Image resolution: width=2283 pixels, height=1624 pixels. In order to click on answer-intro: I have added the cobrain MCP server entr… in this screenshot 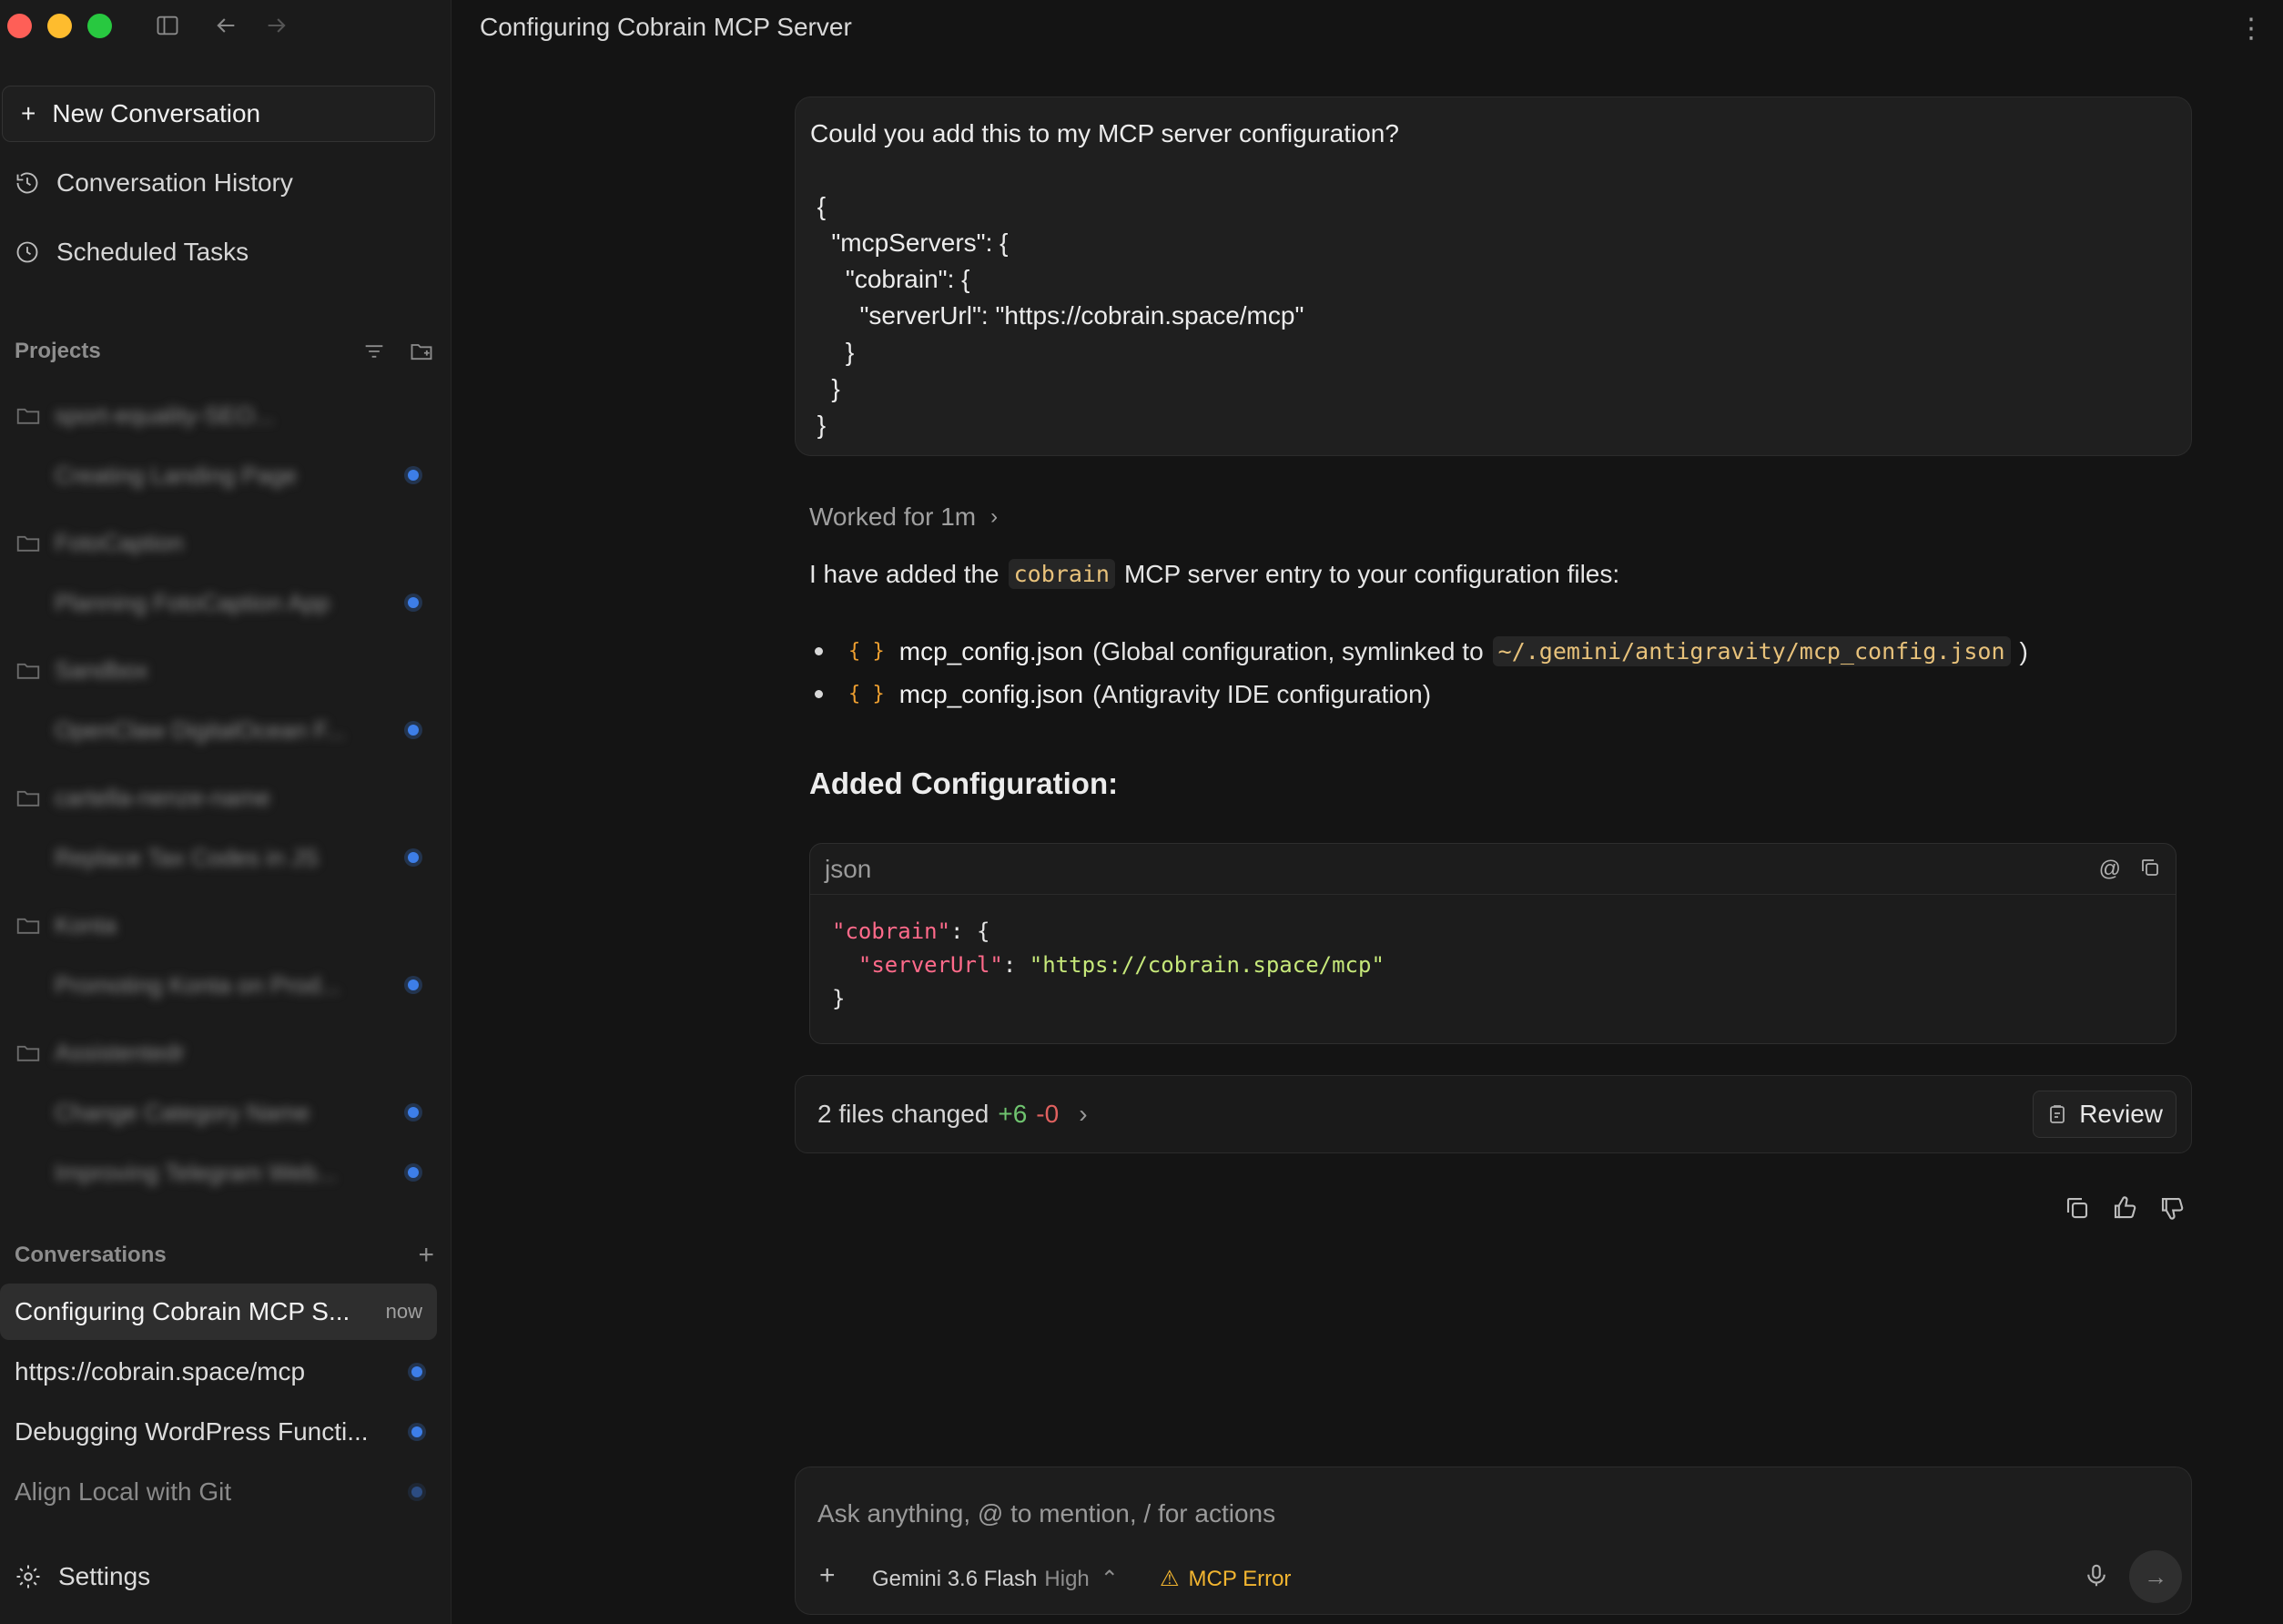, I will do `click(1214, 574)`.